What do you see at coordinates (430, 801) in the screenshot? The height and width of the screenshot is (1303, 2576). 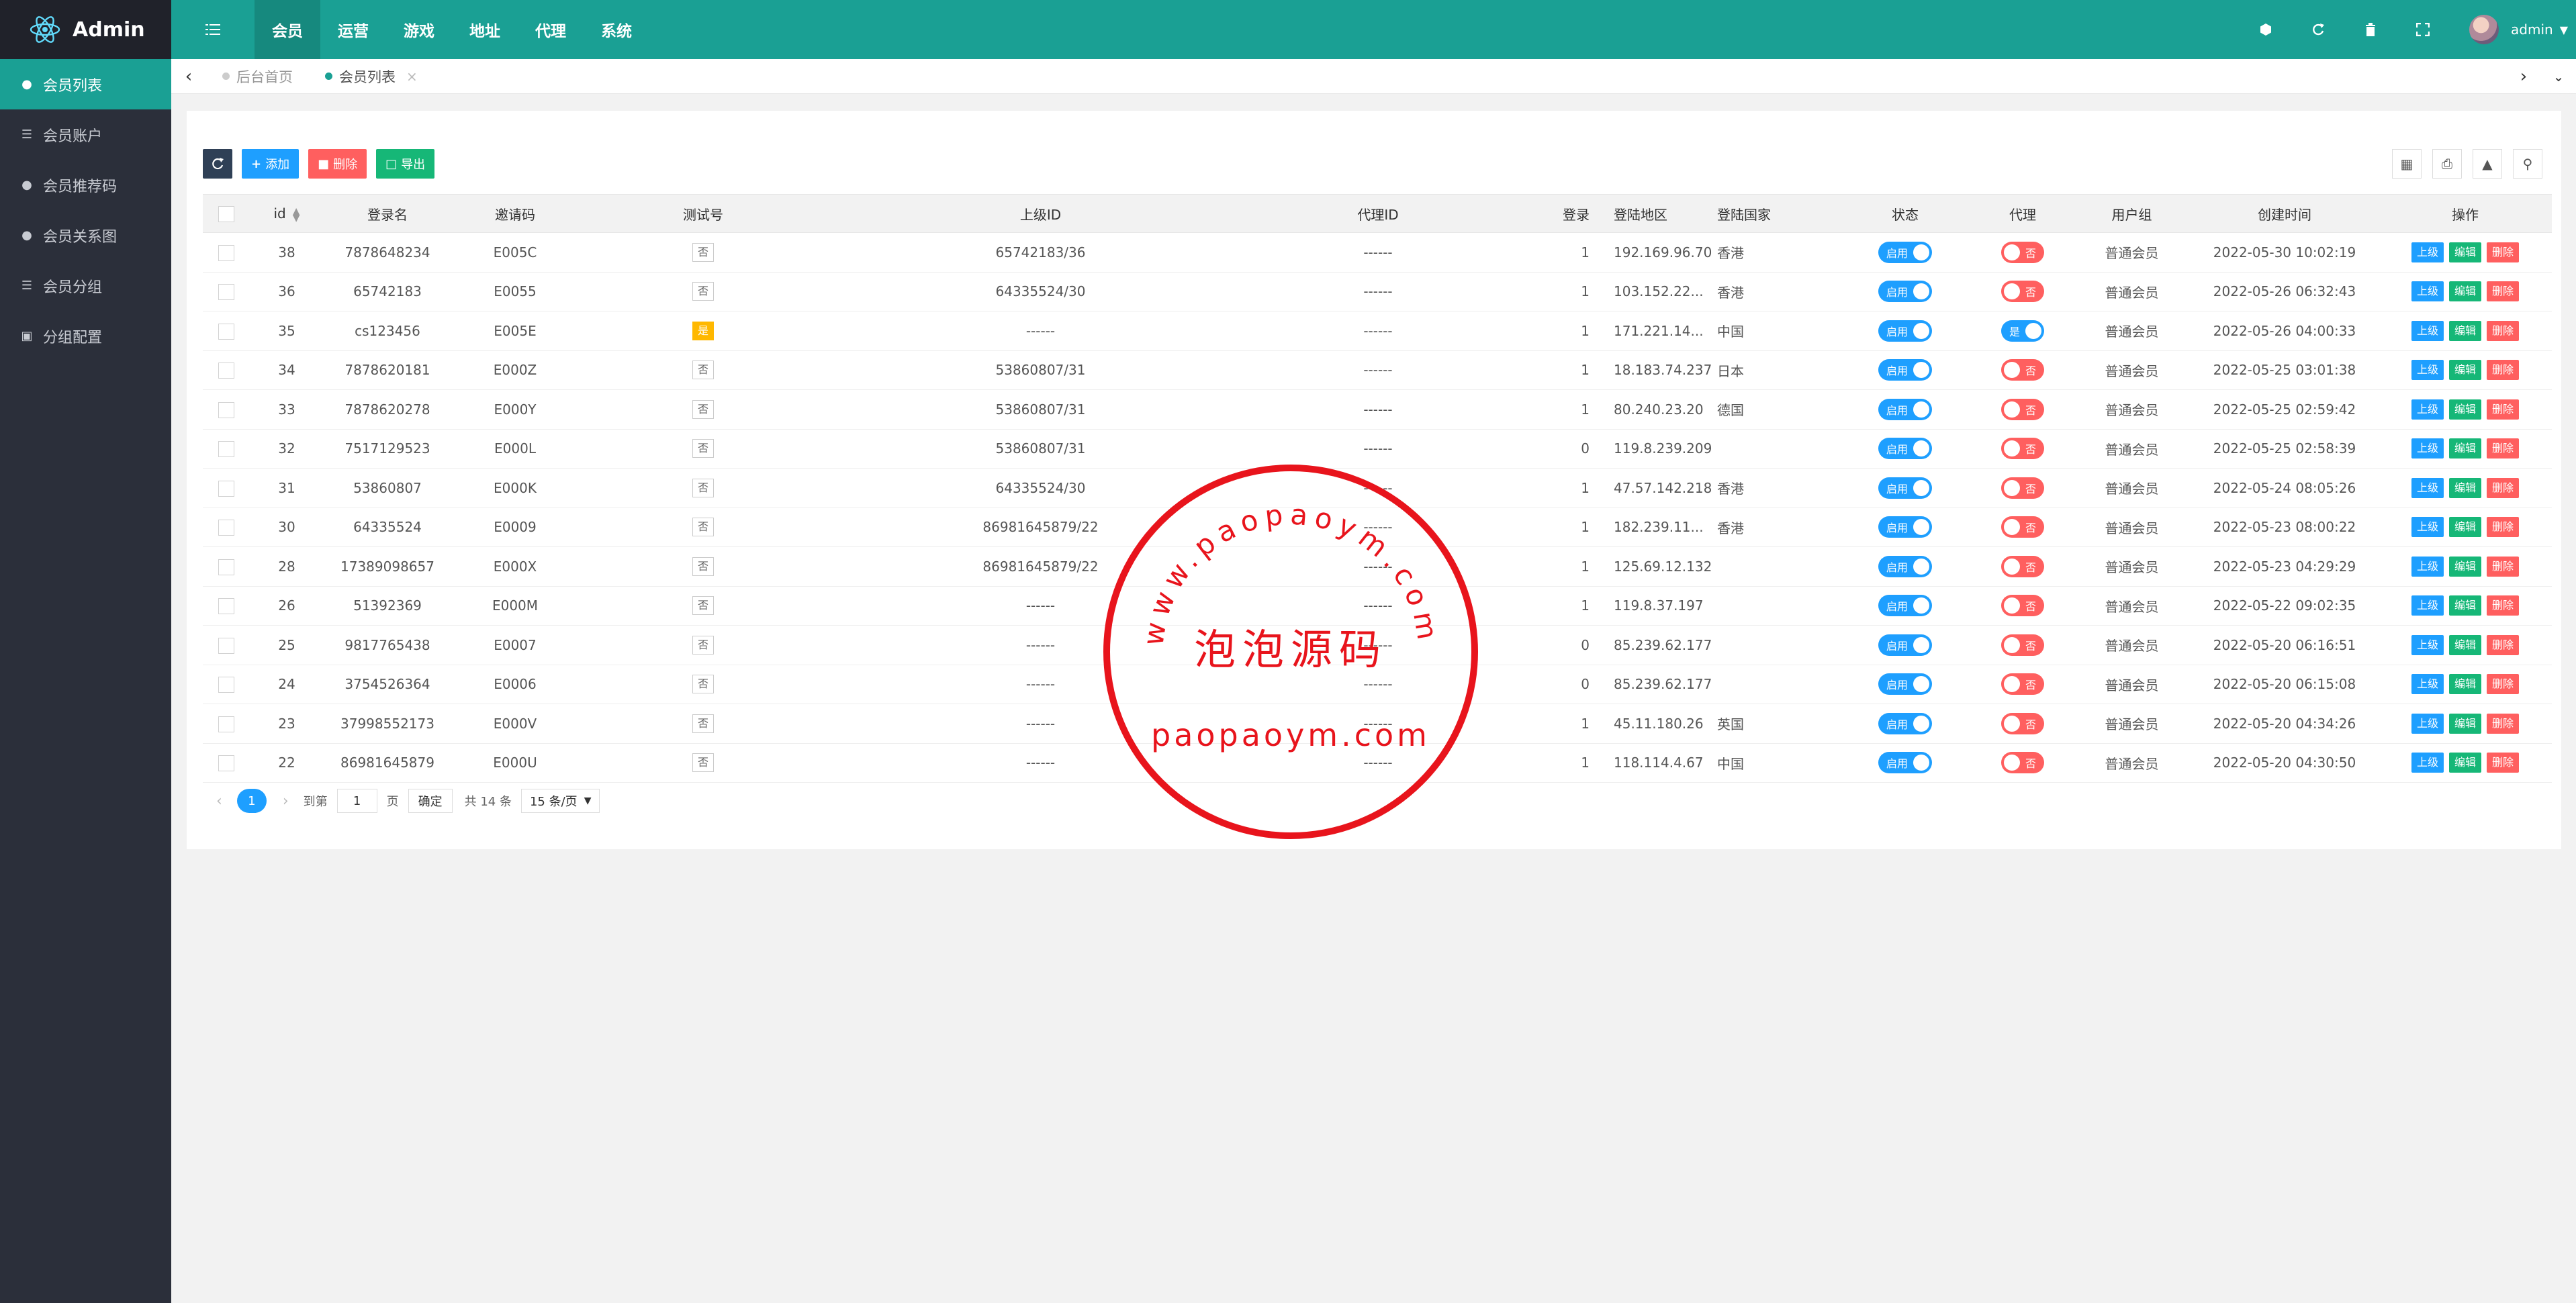 I see `goto-confirm-button: 确定` at bounding box center [430, 801].